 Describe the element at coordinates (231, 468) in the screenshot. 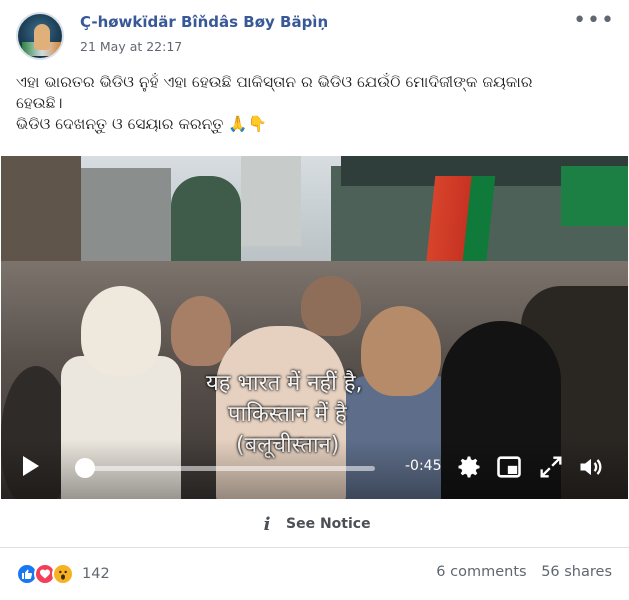

I see `video-progress-track` at that location.